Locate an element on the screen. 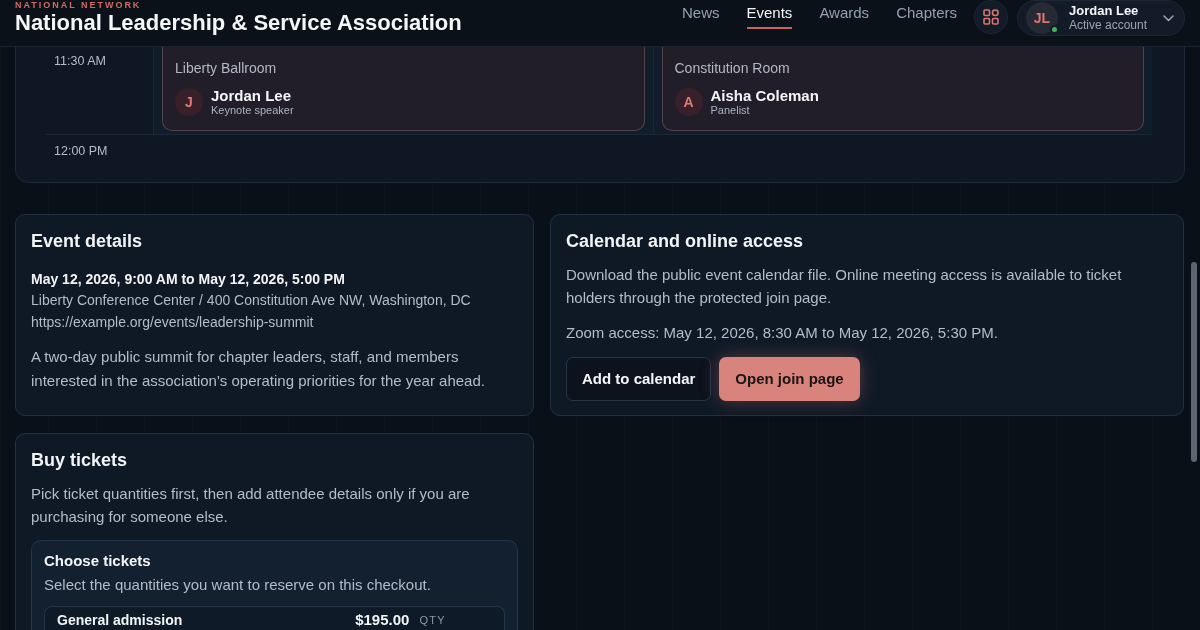 Image resolution: width=1200 pixels, height=630 pixels. card-description: Pick ticket quantities first, then add attendee details only if you are purchasing for someone else. is located at coordinates (251, 505).